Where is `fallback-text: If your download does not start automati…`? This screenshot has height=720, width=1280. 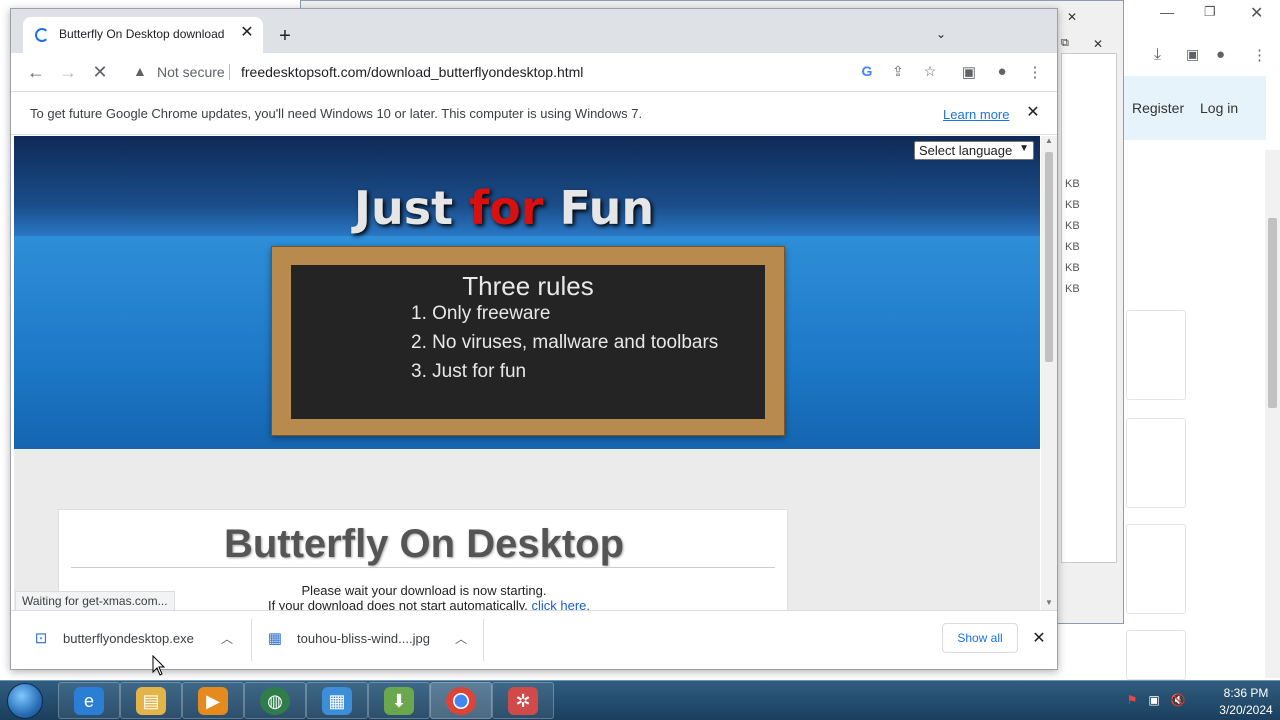
fallback-text: If your download does not start automati… is located at coordinates (399, 604).